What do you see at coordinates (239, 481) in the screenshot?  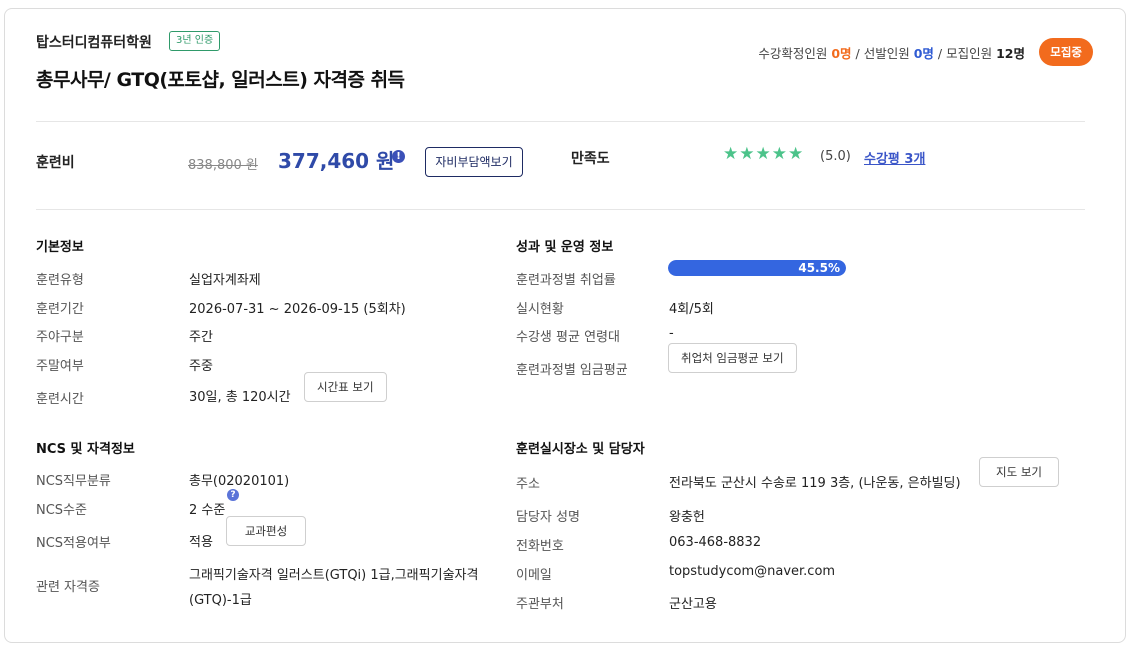 I see `ncs-class-value: 총무(02020101)` at bounding box center [239, 481].